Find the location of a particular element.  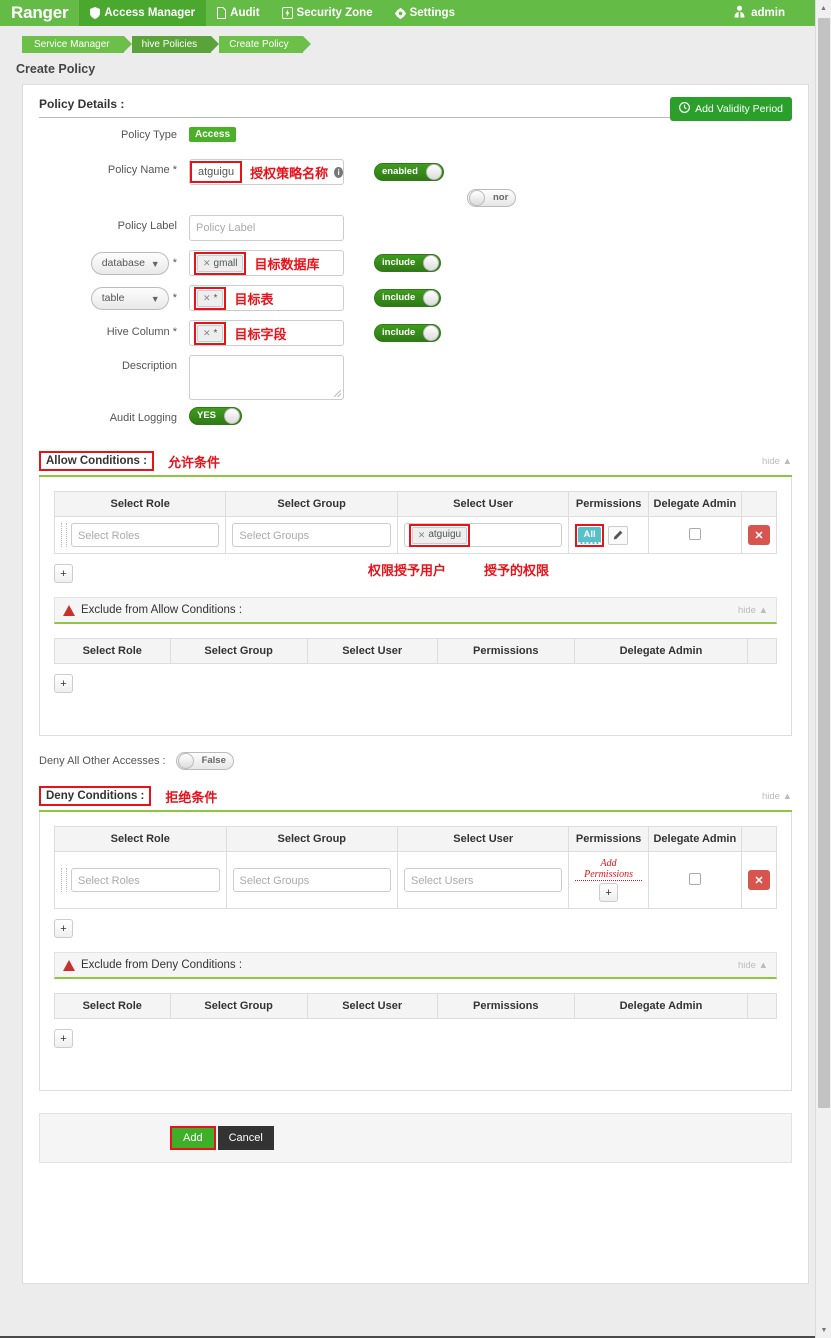

deny-add-row-button: + is located at coordinates (63, 928).